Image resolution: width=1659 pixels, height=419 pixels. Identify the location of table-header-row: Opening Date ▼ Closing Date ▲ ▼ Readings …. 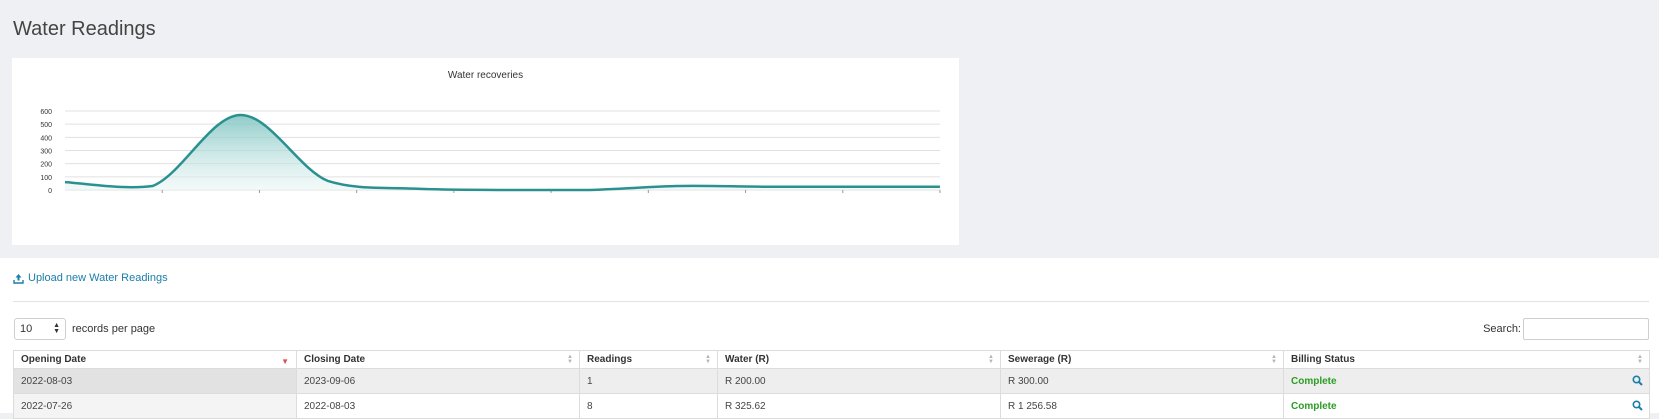
(831, 359).